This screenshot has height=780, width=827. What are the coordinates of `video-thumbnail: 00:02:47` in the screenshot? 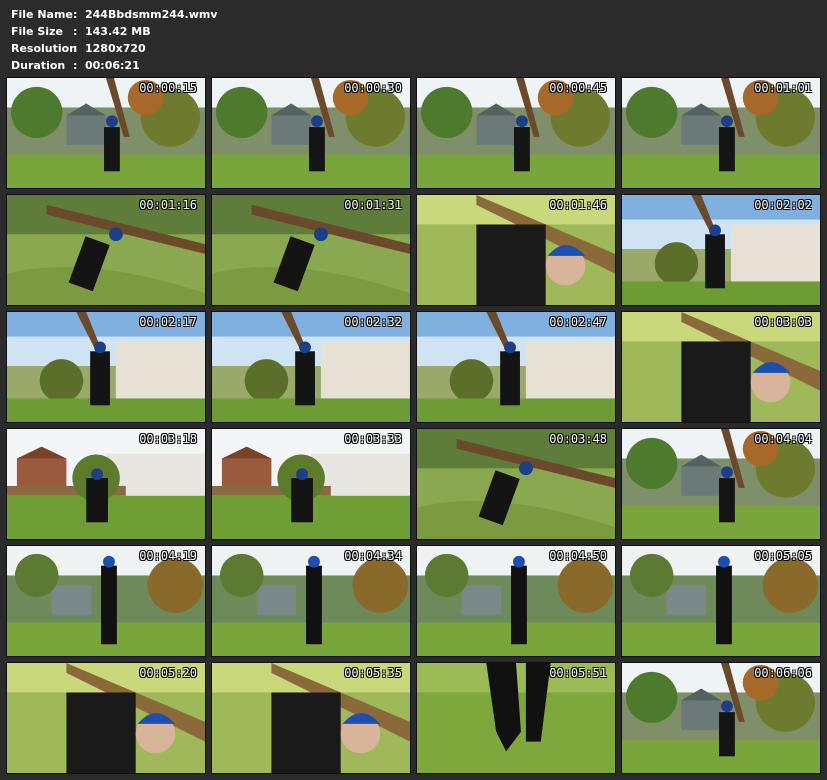 It's located at (516, 367).